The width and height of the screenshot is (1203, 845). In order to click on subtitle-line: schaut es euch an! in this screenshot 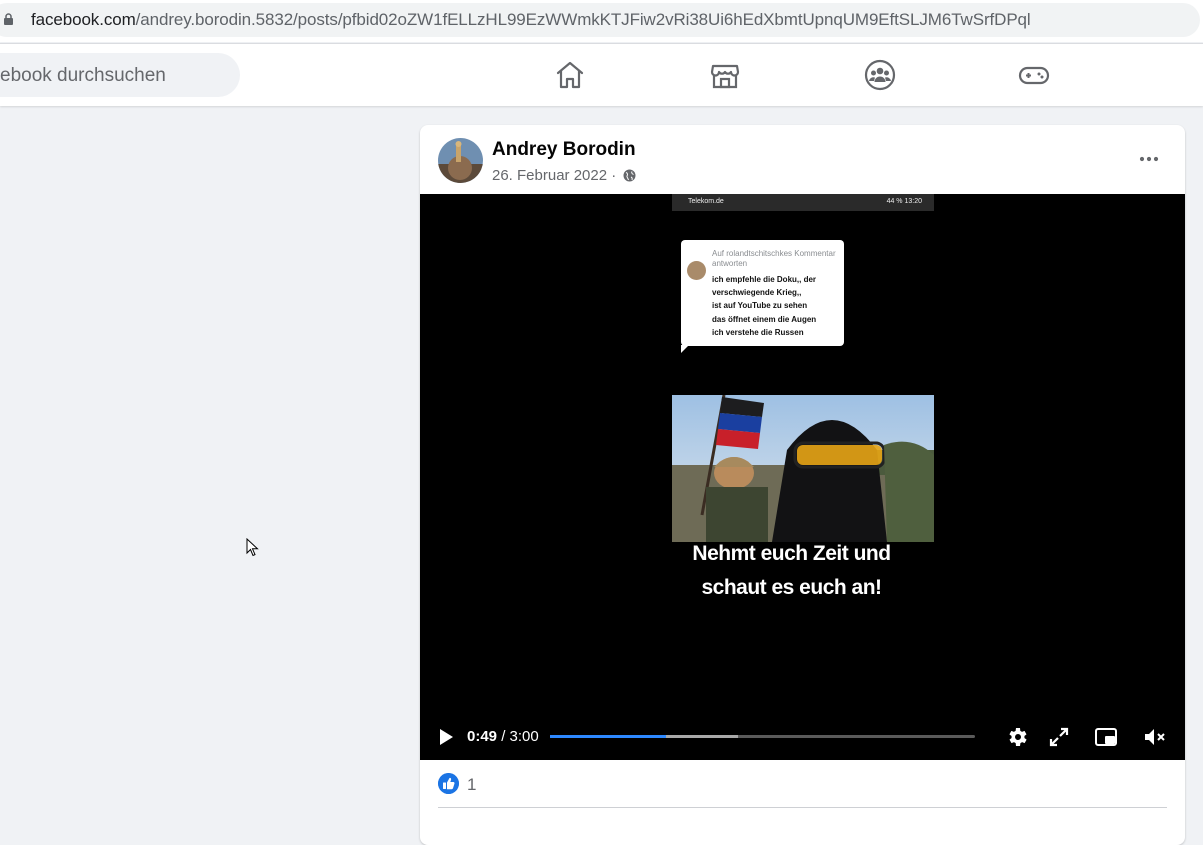, I will do `click(791, 587)`.